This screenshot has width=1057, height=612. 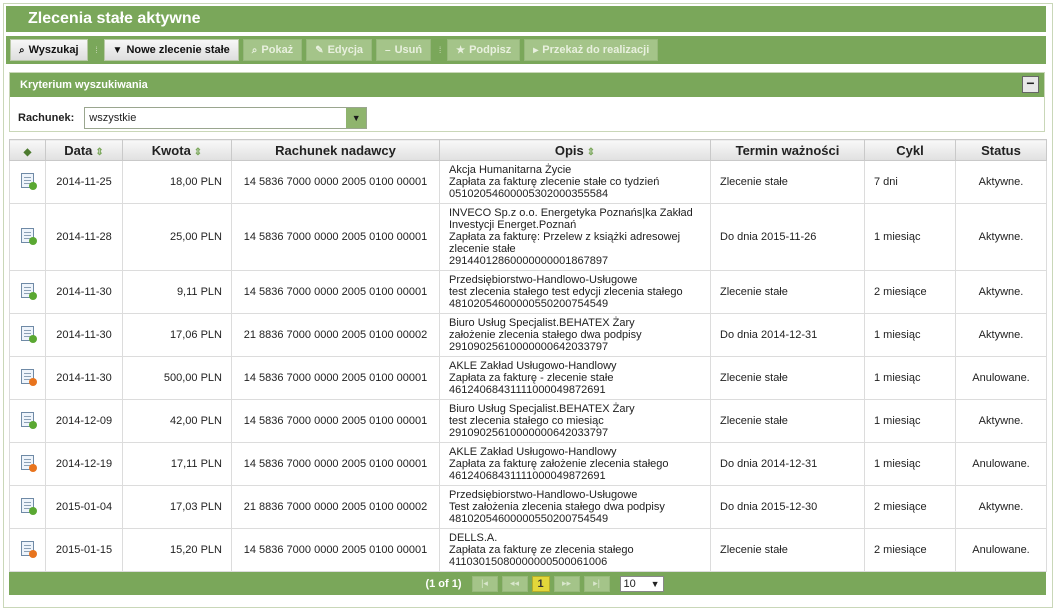 What do you see at coordinates (84, 237) in the screenshot?
I see `cell-date: 2014-11-28` at bounding box center [84, 237].